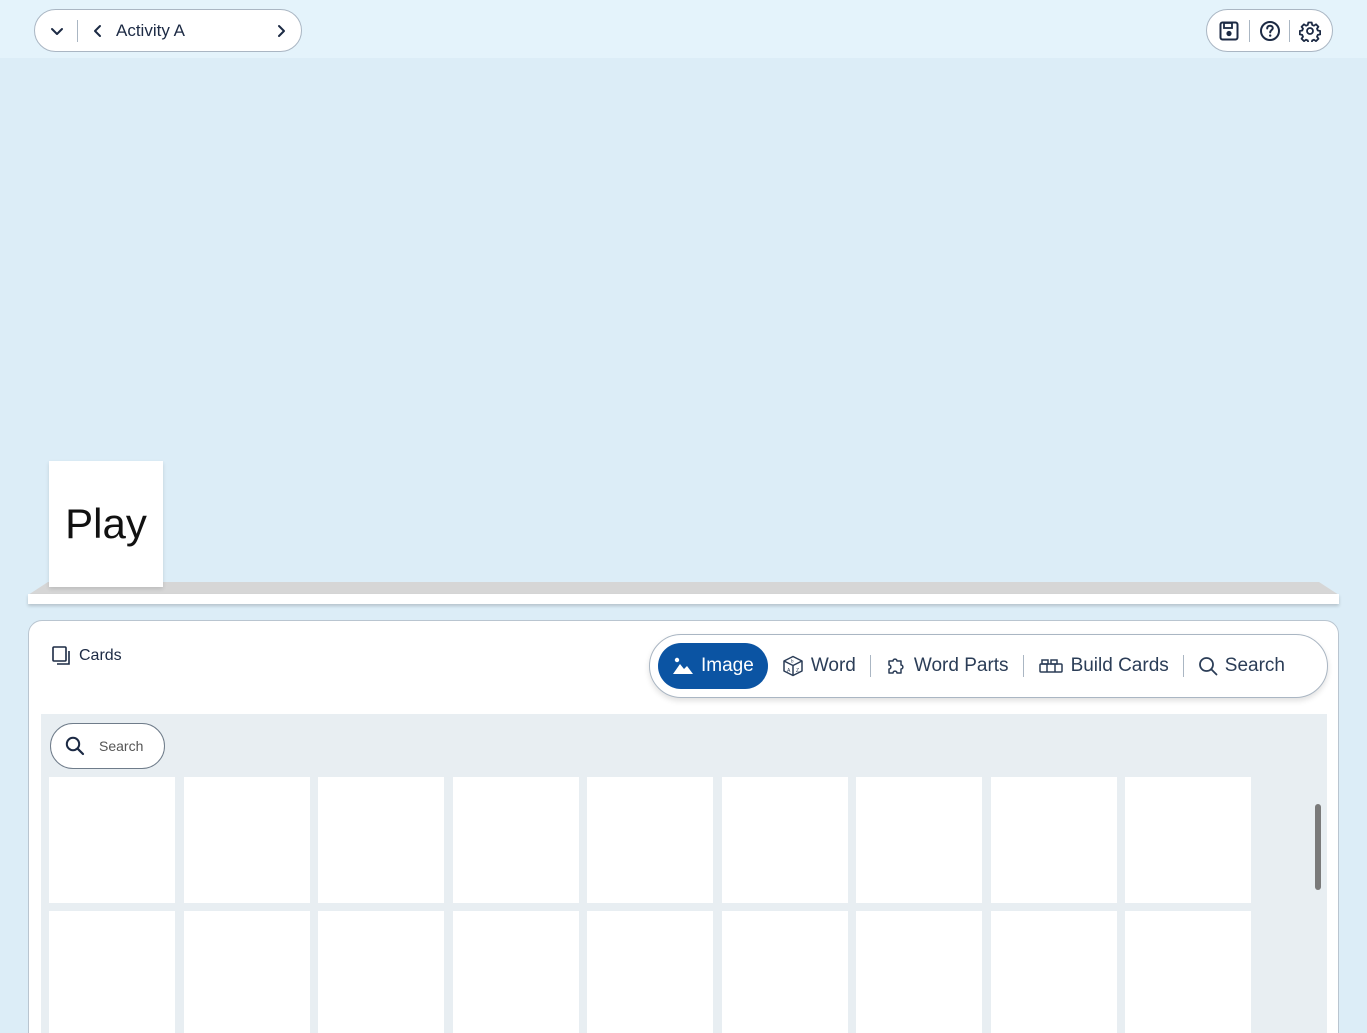 Image resolution: width=1367 pixels, height=1033 pixels. I want to click on tab-image: Image, so click(713, 666).